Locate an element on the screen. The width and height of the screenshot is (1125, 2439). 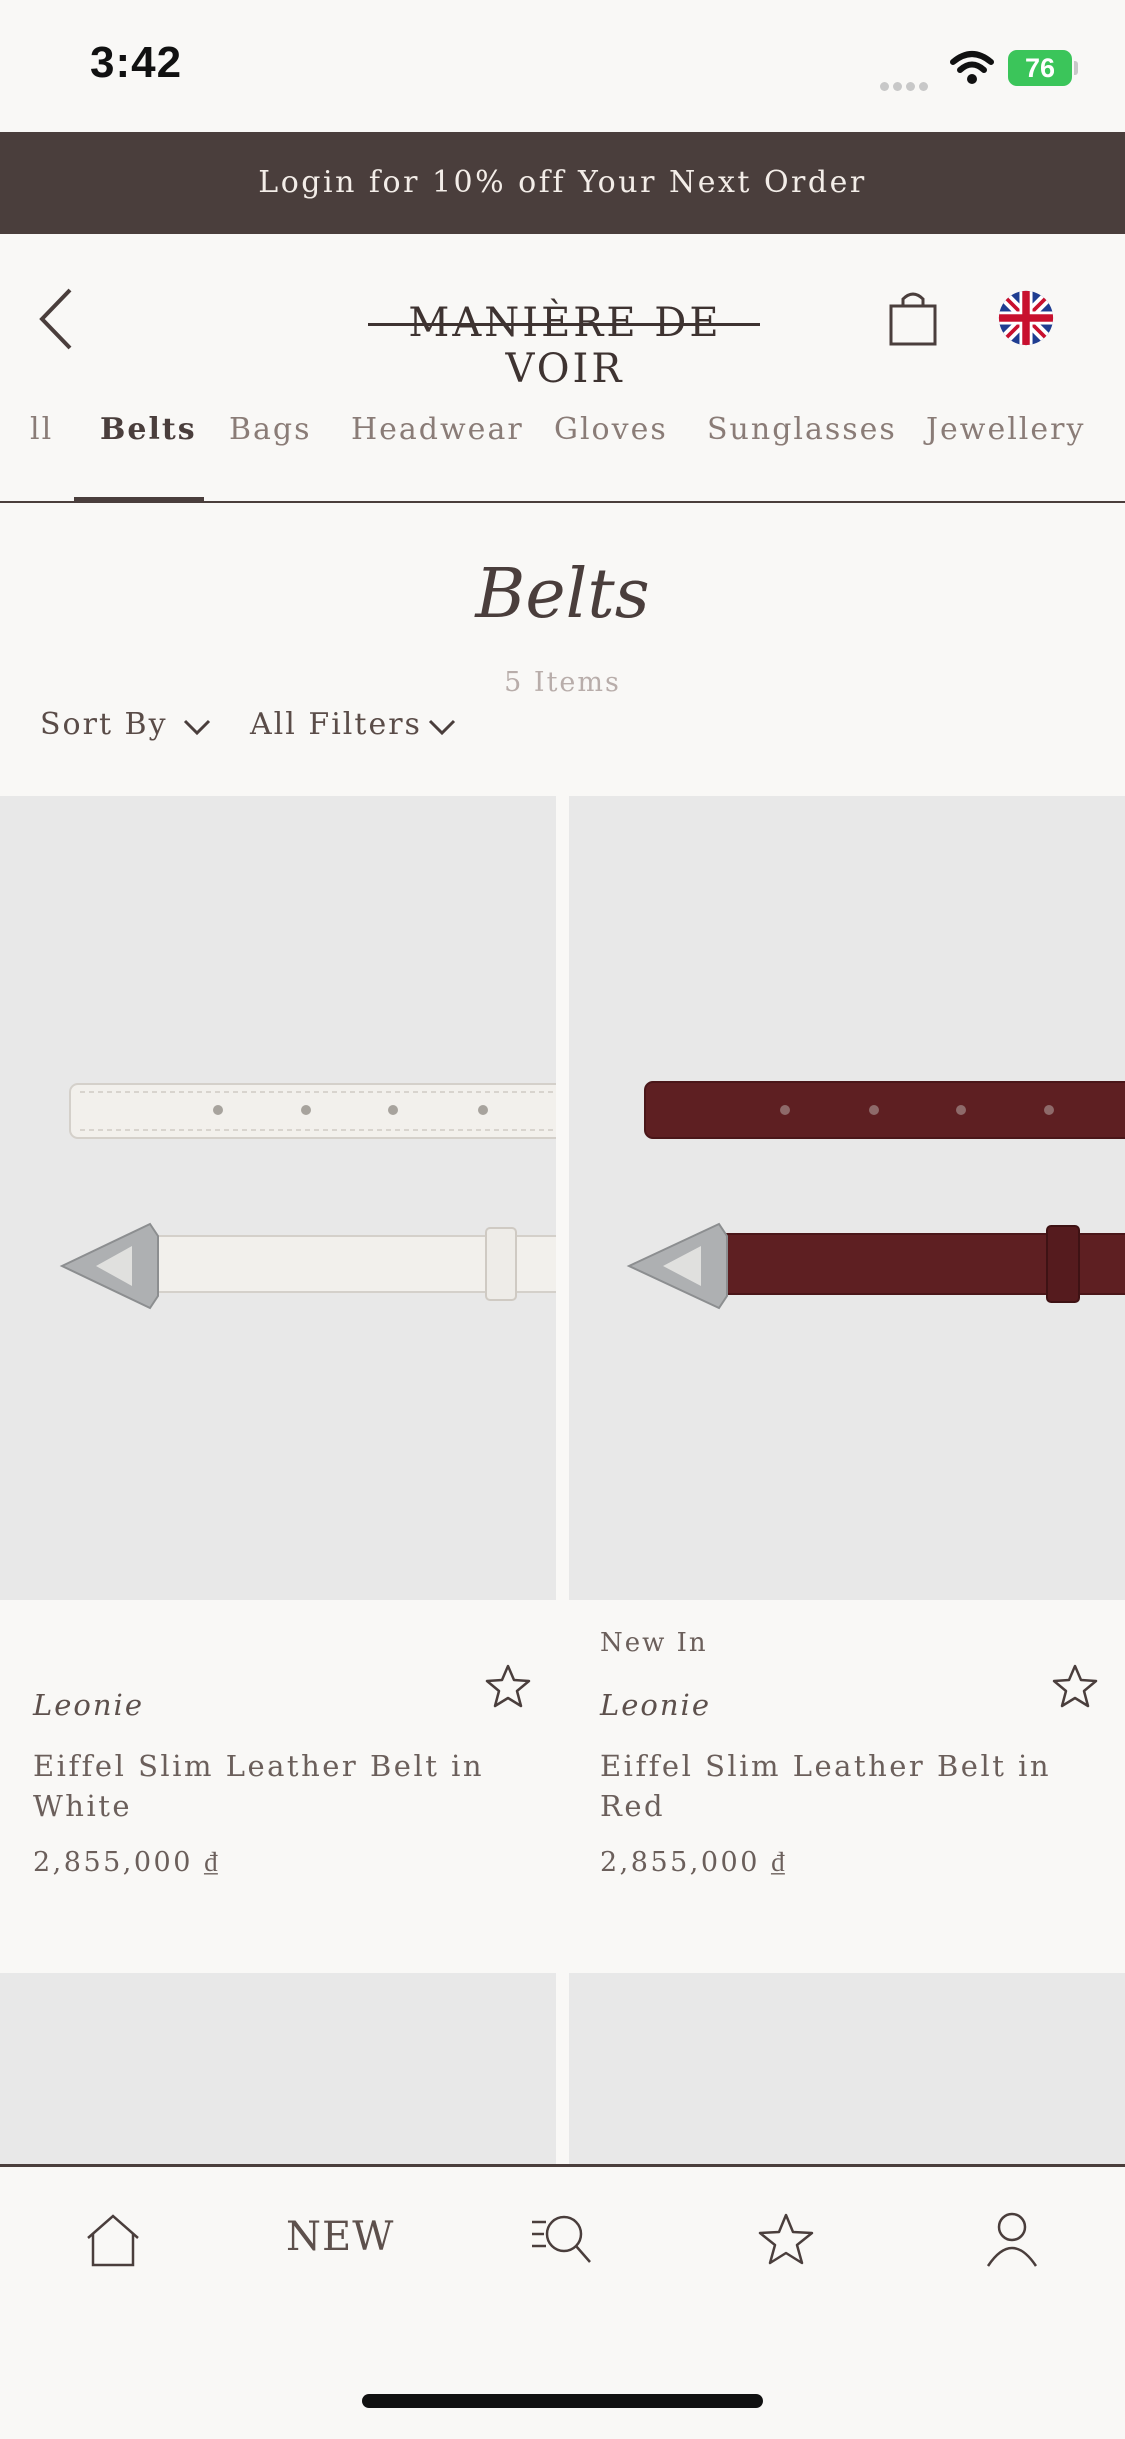
home-icon is located at coordinates (113, 2240).